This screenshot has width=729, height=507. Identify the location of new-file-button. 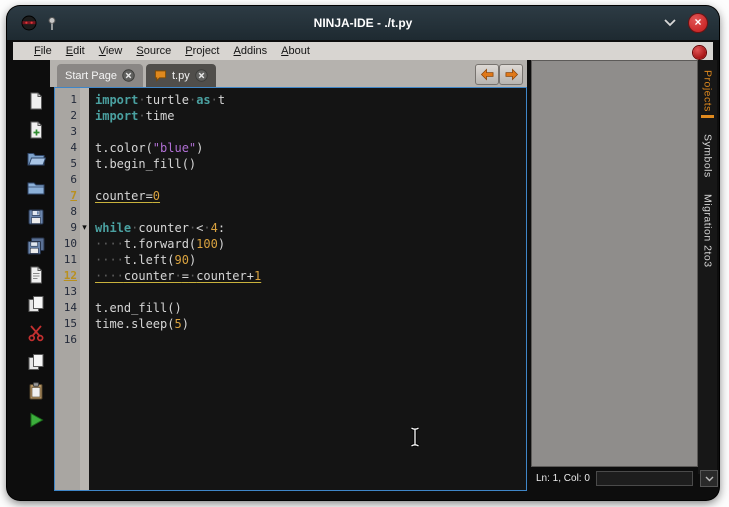
(36, 101).